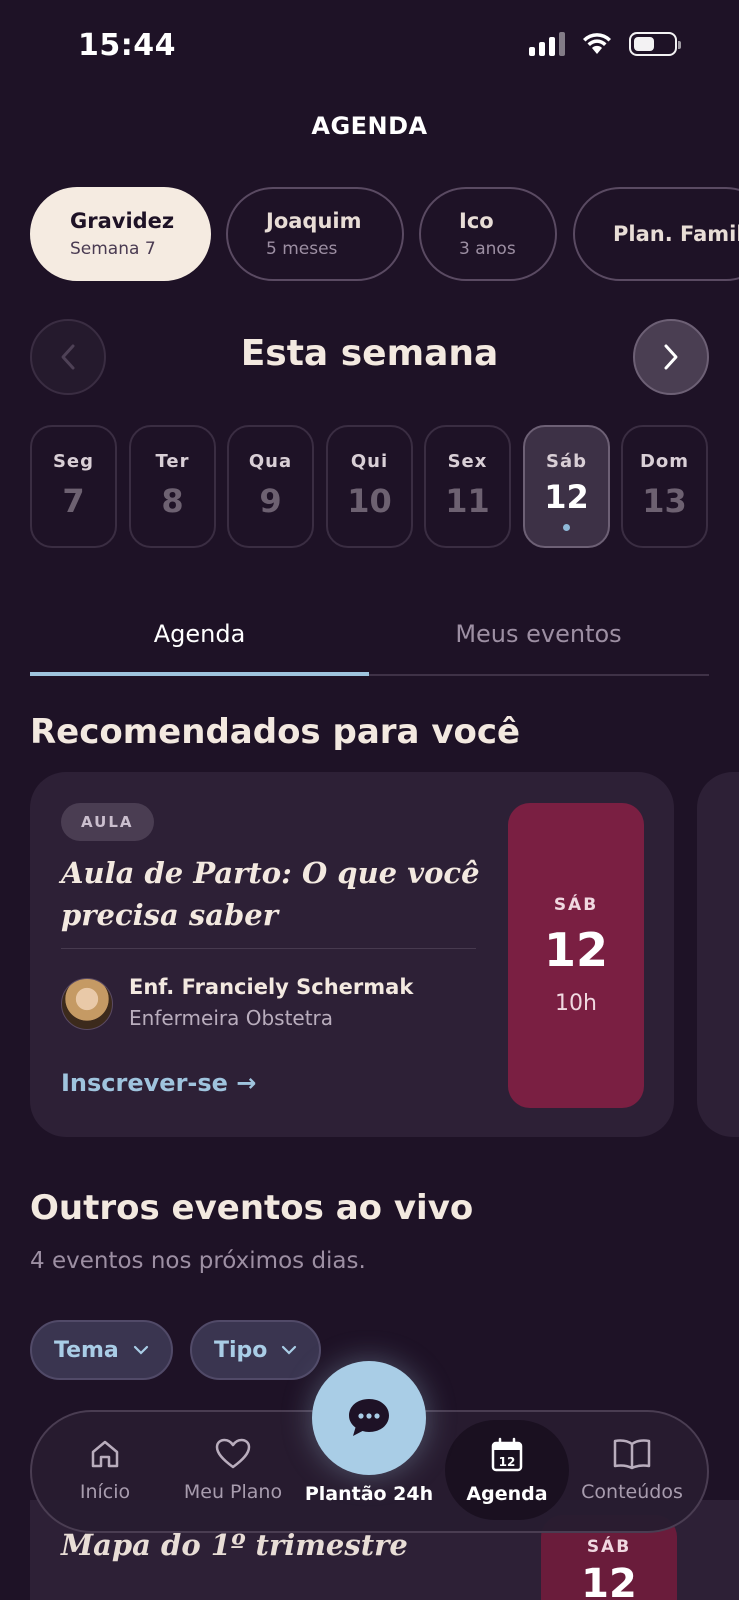 The width and height of the screenshot is (739, 1600). What do you see at coordinates (718, 954) in the screenshot?
I see `event-card-next-peek` at bounding box center [718, 954].